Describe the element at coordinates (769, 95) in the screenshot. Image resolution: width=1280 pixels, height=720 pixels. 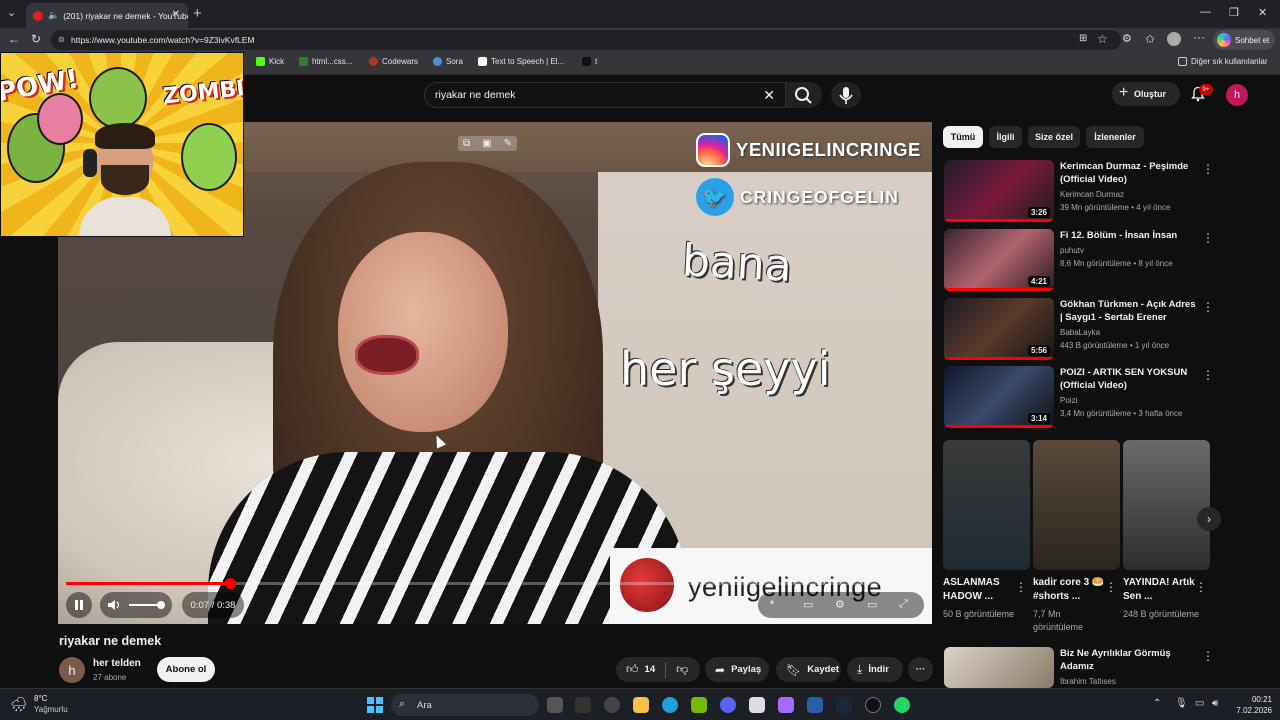
I see `clear-search-icon: ✕` at that location.